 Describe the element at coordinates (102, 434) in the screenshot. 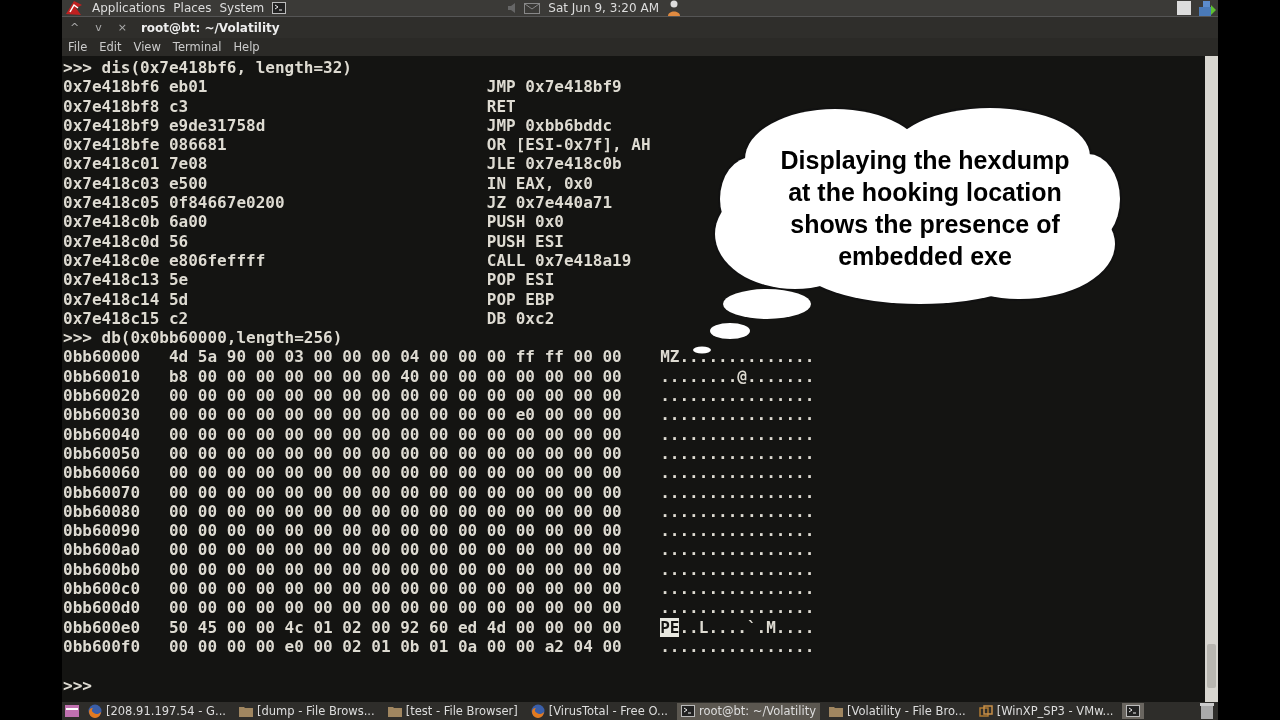

I see `hex-offset: 0bb60040` at that location.